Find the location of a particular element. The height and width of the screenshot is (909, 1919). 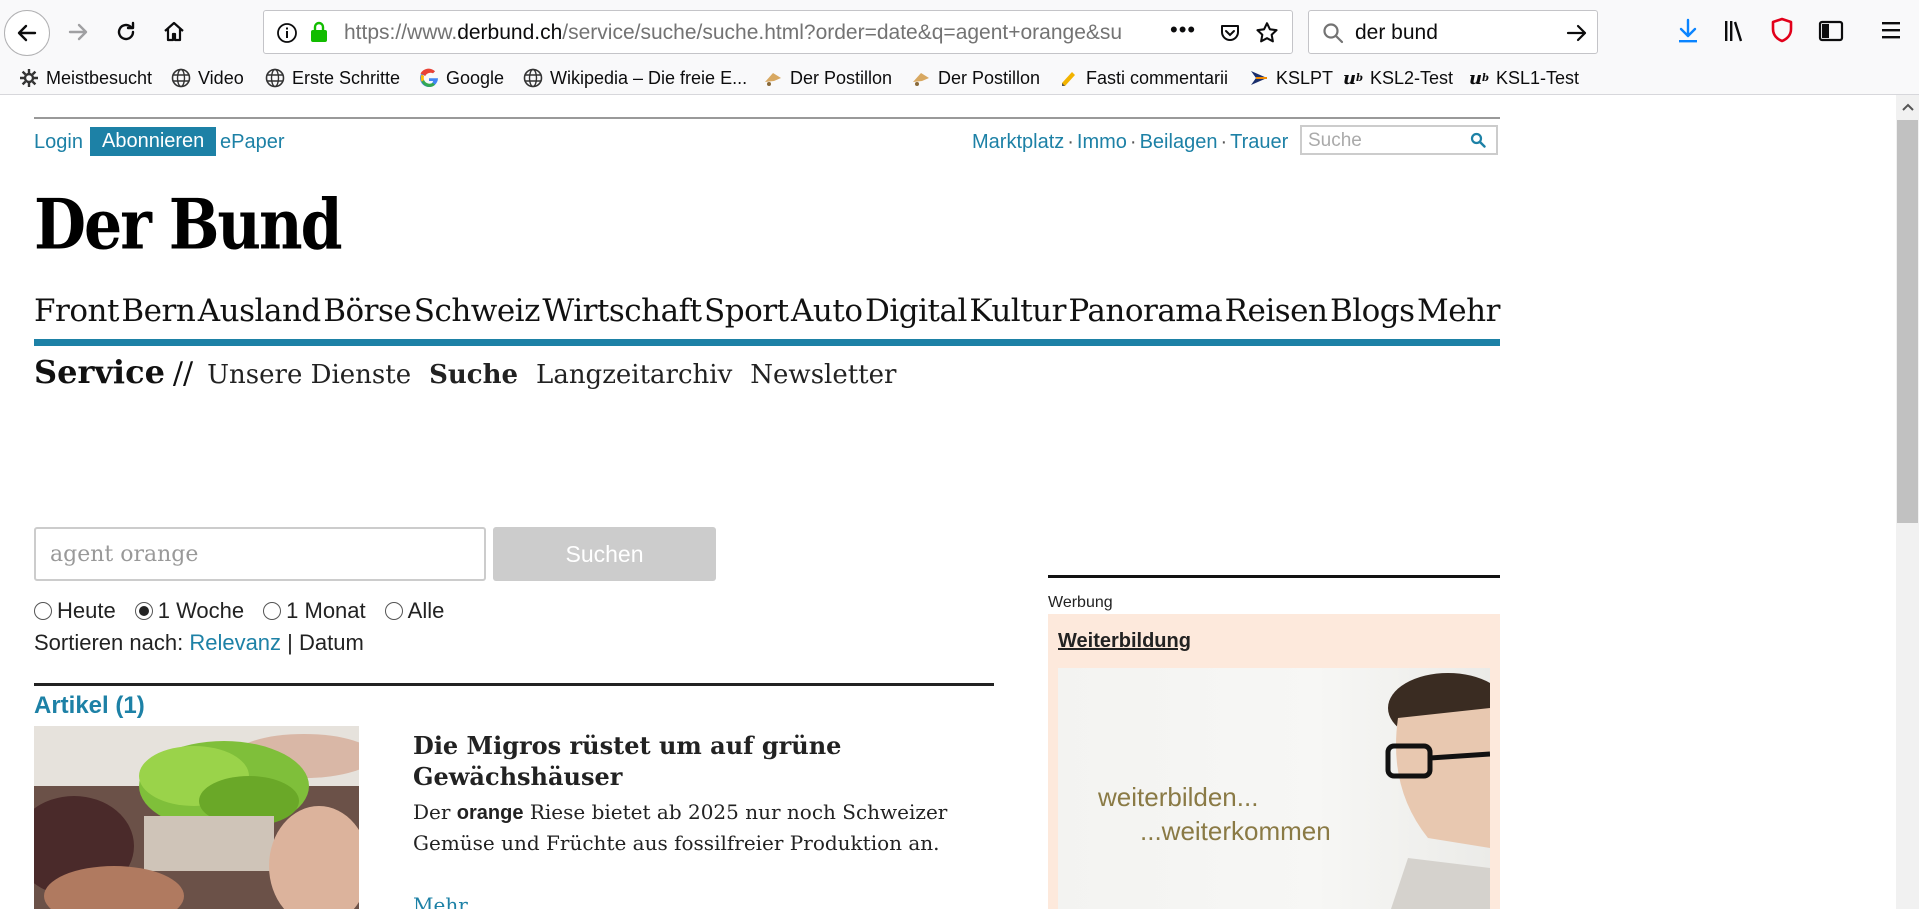

bookmark-label: KSL1-Test is located at coordinates (1538, 77).